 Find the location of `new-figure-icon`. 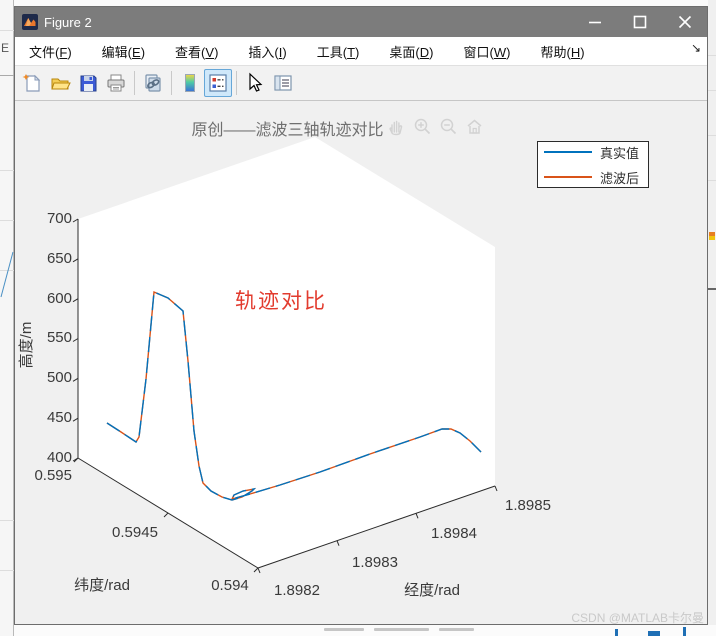

new-figure-icon is located at coordinates (31, 83).